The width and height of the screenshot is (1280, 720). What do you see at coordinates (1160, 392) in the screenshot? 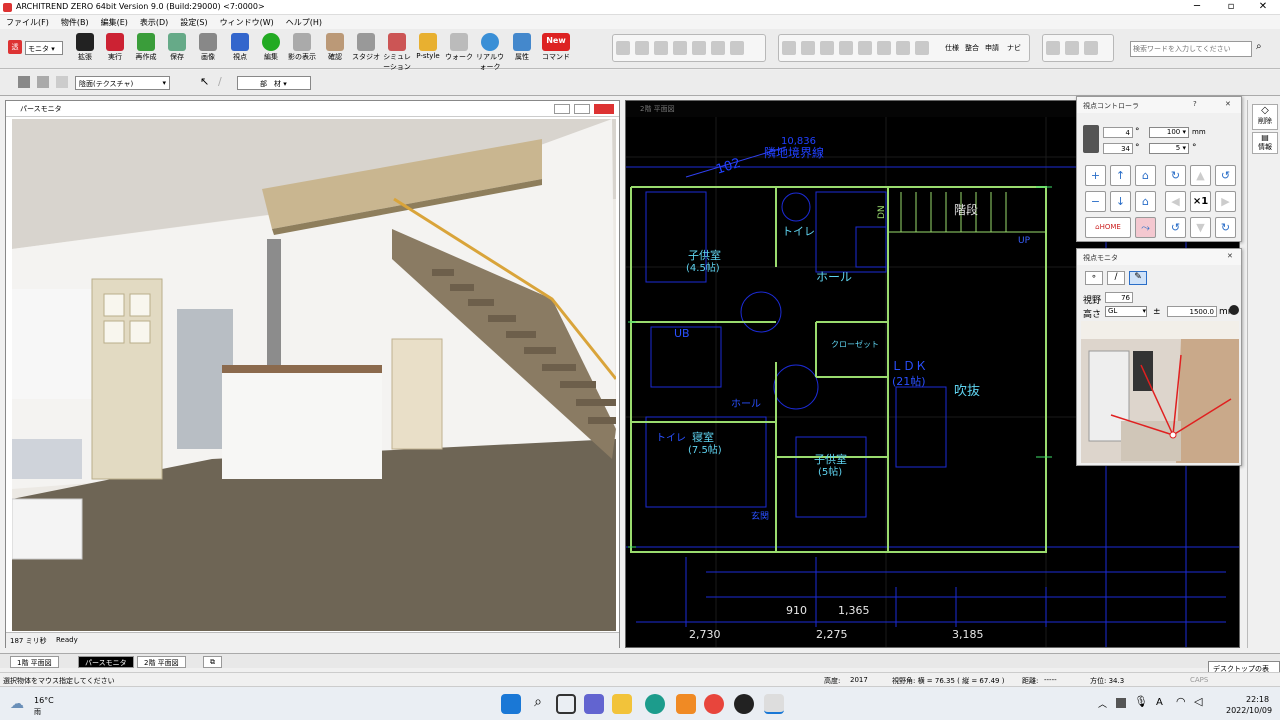
I see `viewpoint-minimap` at bounding box center [1160, 392].